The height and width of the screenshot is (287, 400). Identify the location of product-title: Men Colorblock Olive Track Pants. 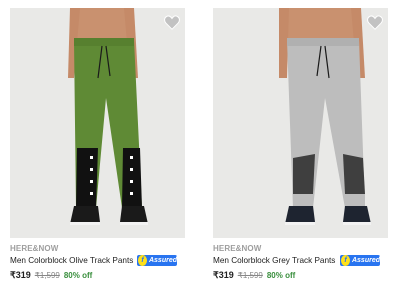
(72, 260).